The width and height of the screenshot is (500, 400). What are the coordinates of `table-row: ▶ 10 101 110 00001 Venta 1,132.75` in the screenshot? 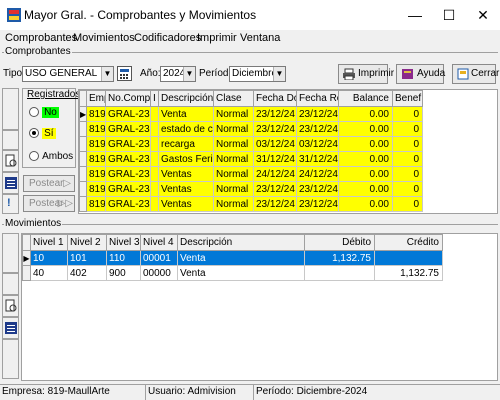 It's located at (232, 258).